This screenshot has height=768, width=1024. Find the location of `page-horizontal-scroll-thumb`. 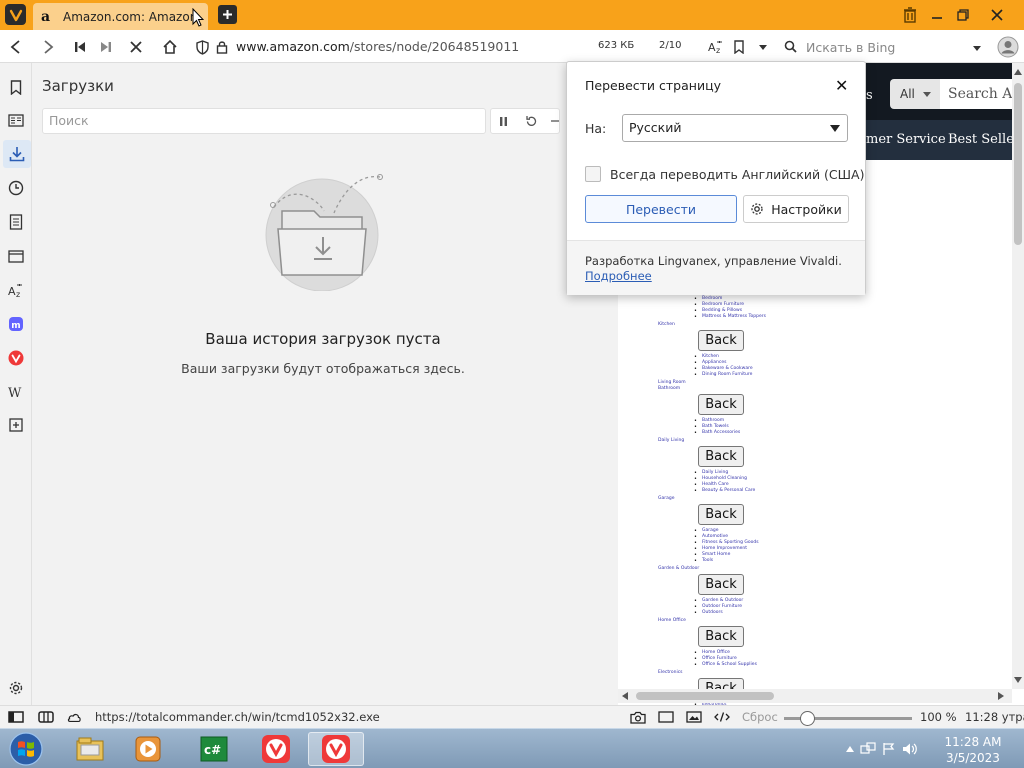

page-horizontal-scroll-thumb is located at coordinates (705, 696).